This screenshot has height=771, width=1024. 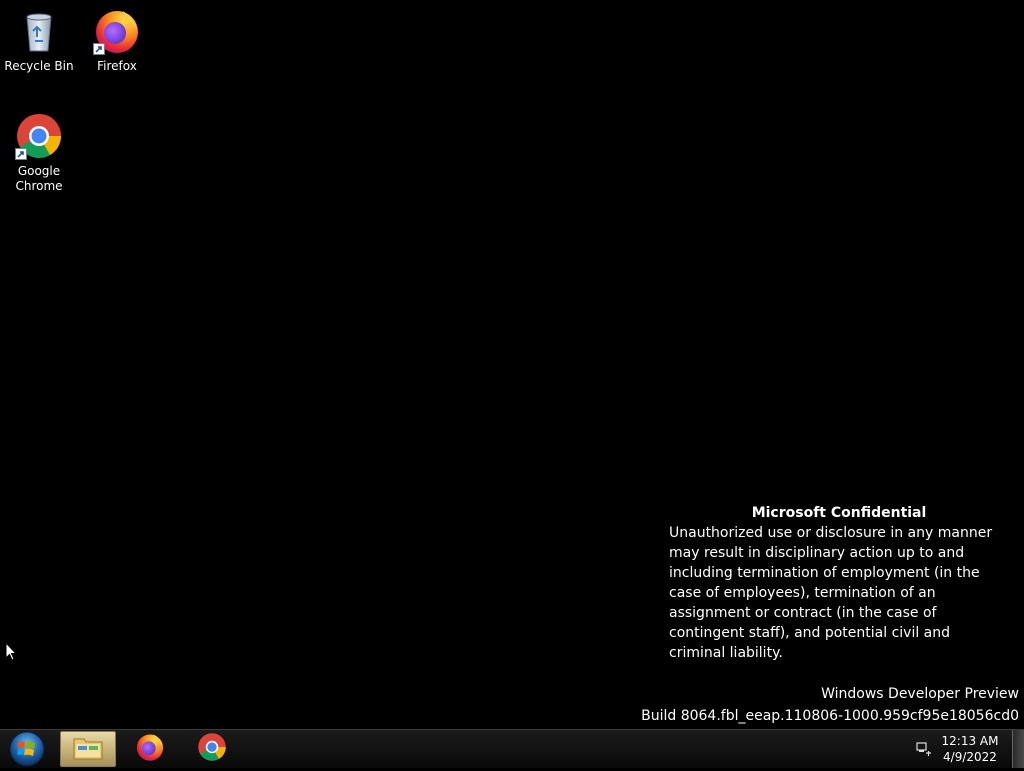 I want to click on desktop-icon-firefox: Firefox, so click(x=117, y=40).